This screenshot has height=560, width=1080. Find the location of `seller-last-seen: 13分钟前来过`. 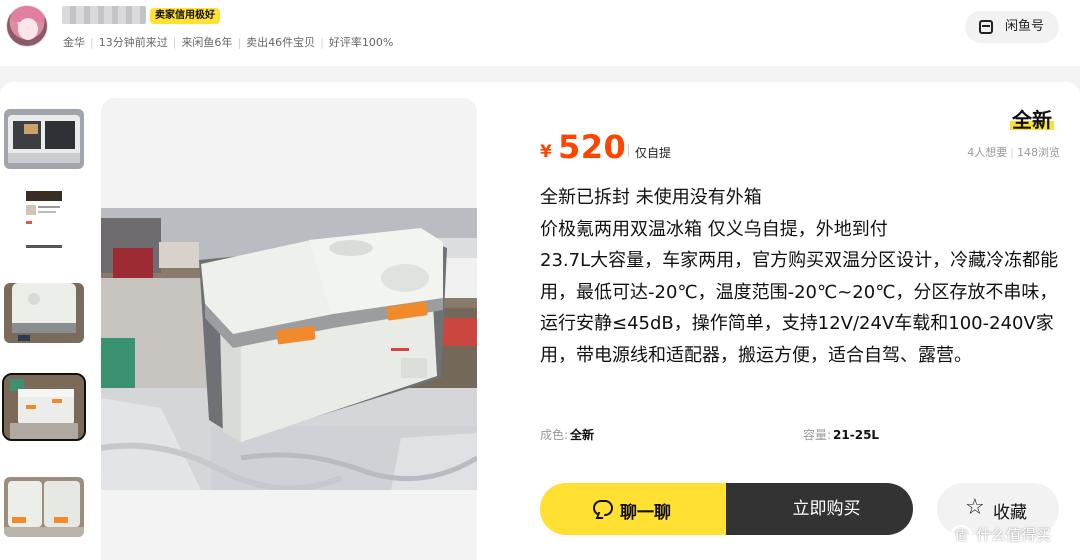

seller-last-seen: 13分钟前来过 is located at coordinates (133, 42).